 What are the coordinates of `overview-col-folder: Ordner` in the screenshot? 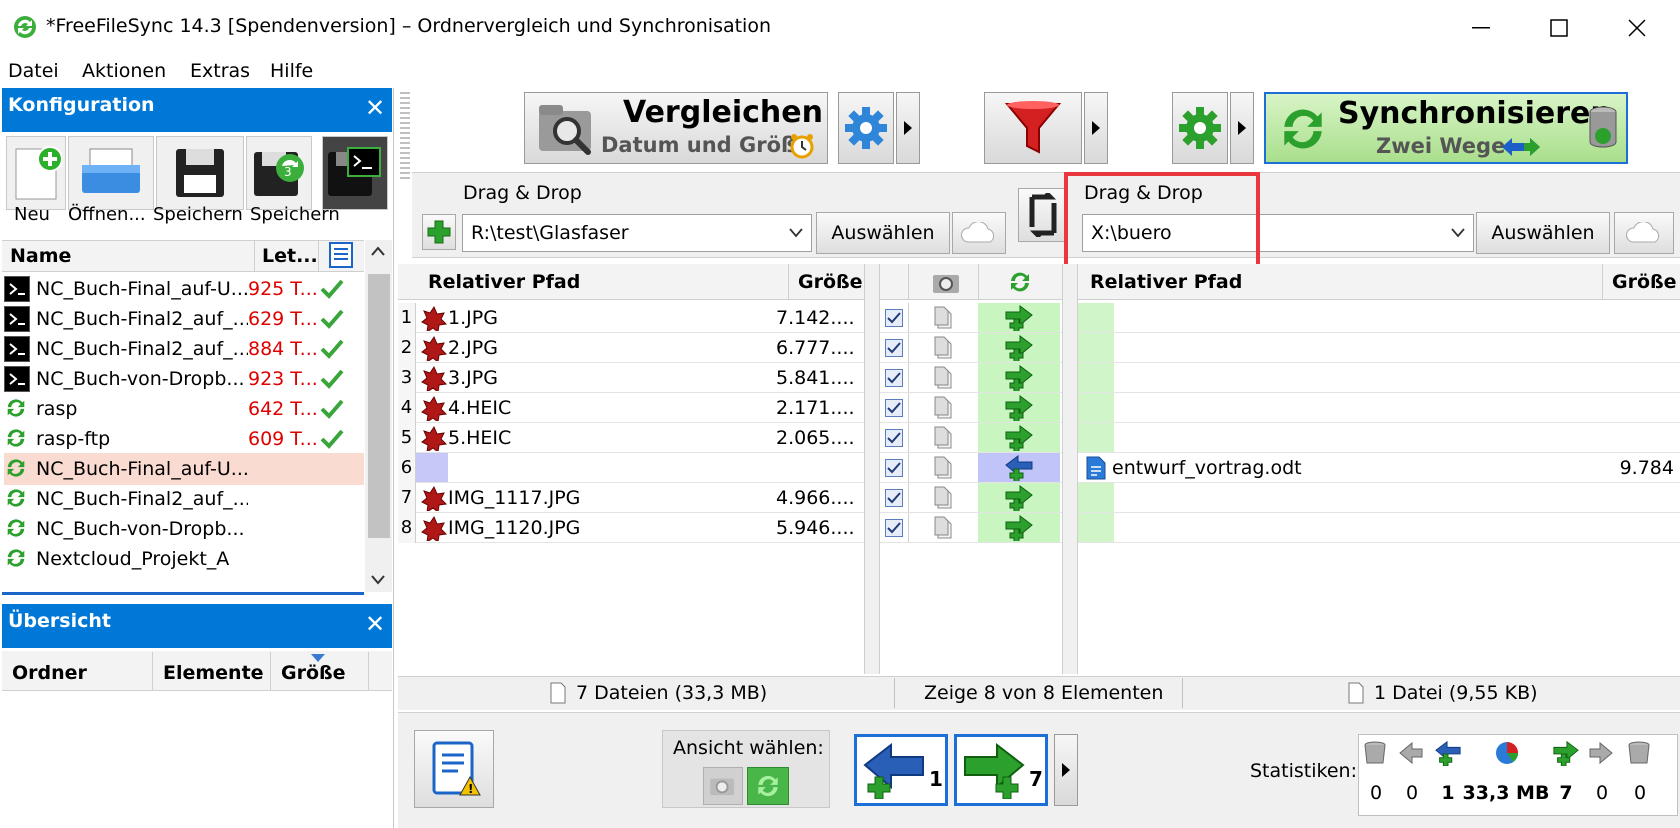 It's located at (49, 673).